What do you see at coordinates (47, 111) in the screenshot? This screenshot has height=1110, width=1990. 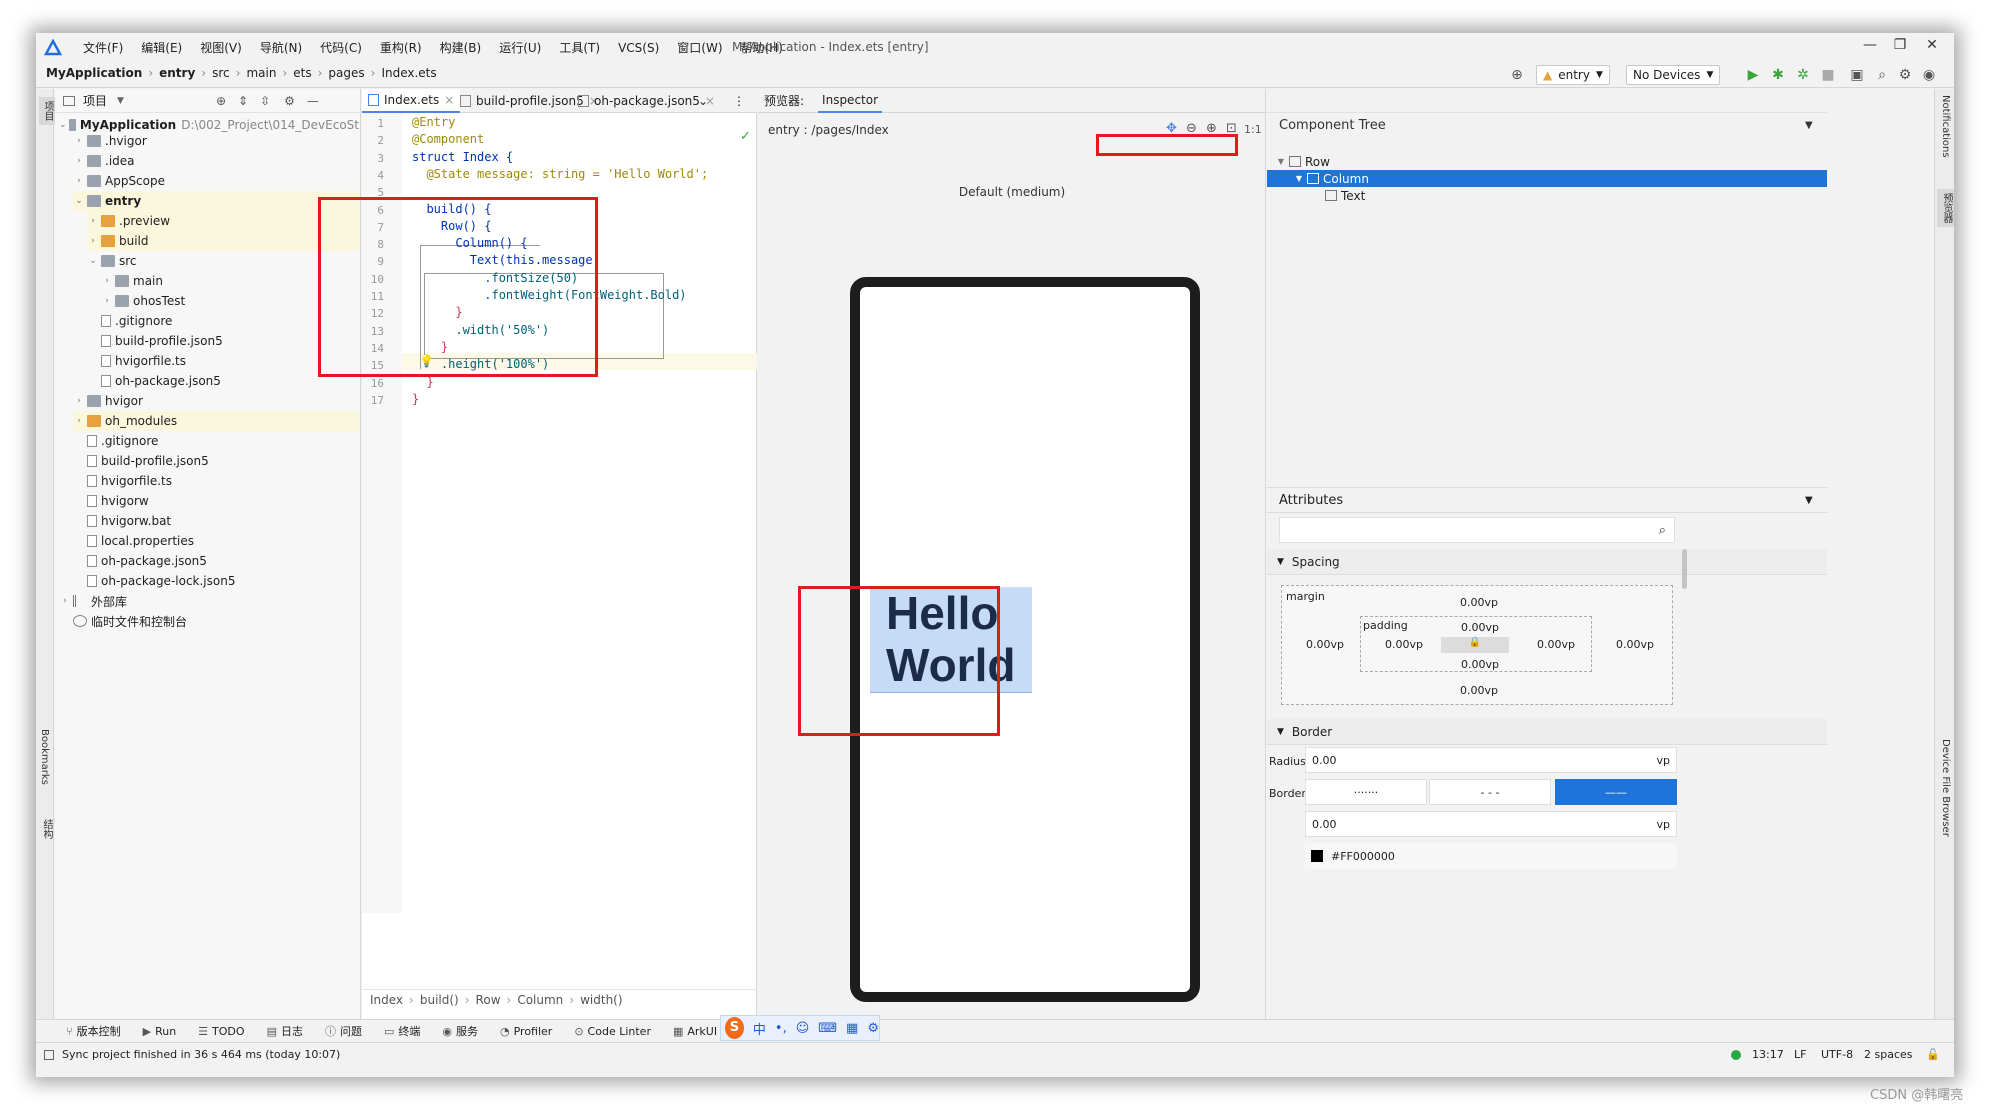 I see `project-tool-button: 项目` at bounding box center [47, 111].